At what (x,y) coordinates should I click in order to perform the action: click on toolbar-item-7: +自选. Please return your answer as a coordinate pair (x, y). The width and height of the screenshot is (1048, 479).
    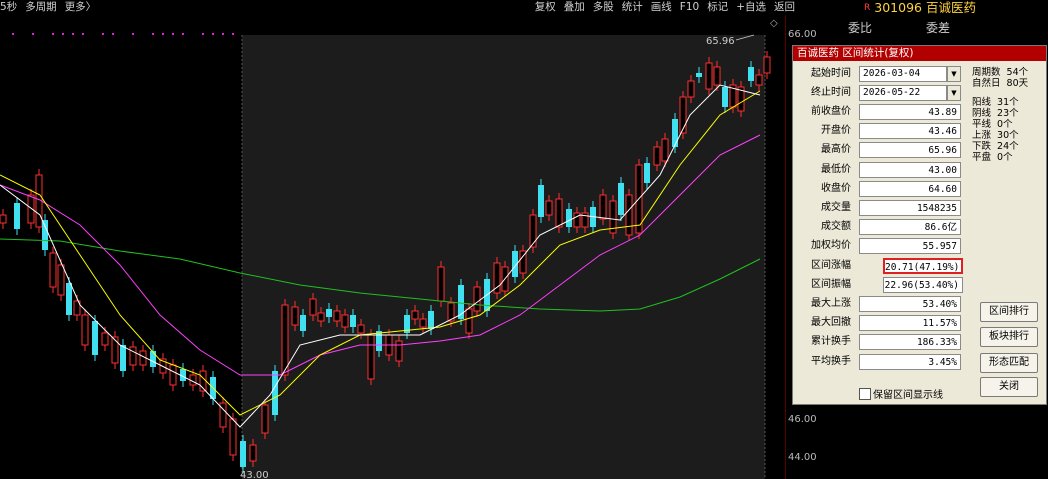
    Looking at the image, I should click on (751, 7).